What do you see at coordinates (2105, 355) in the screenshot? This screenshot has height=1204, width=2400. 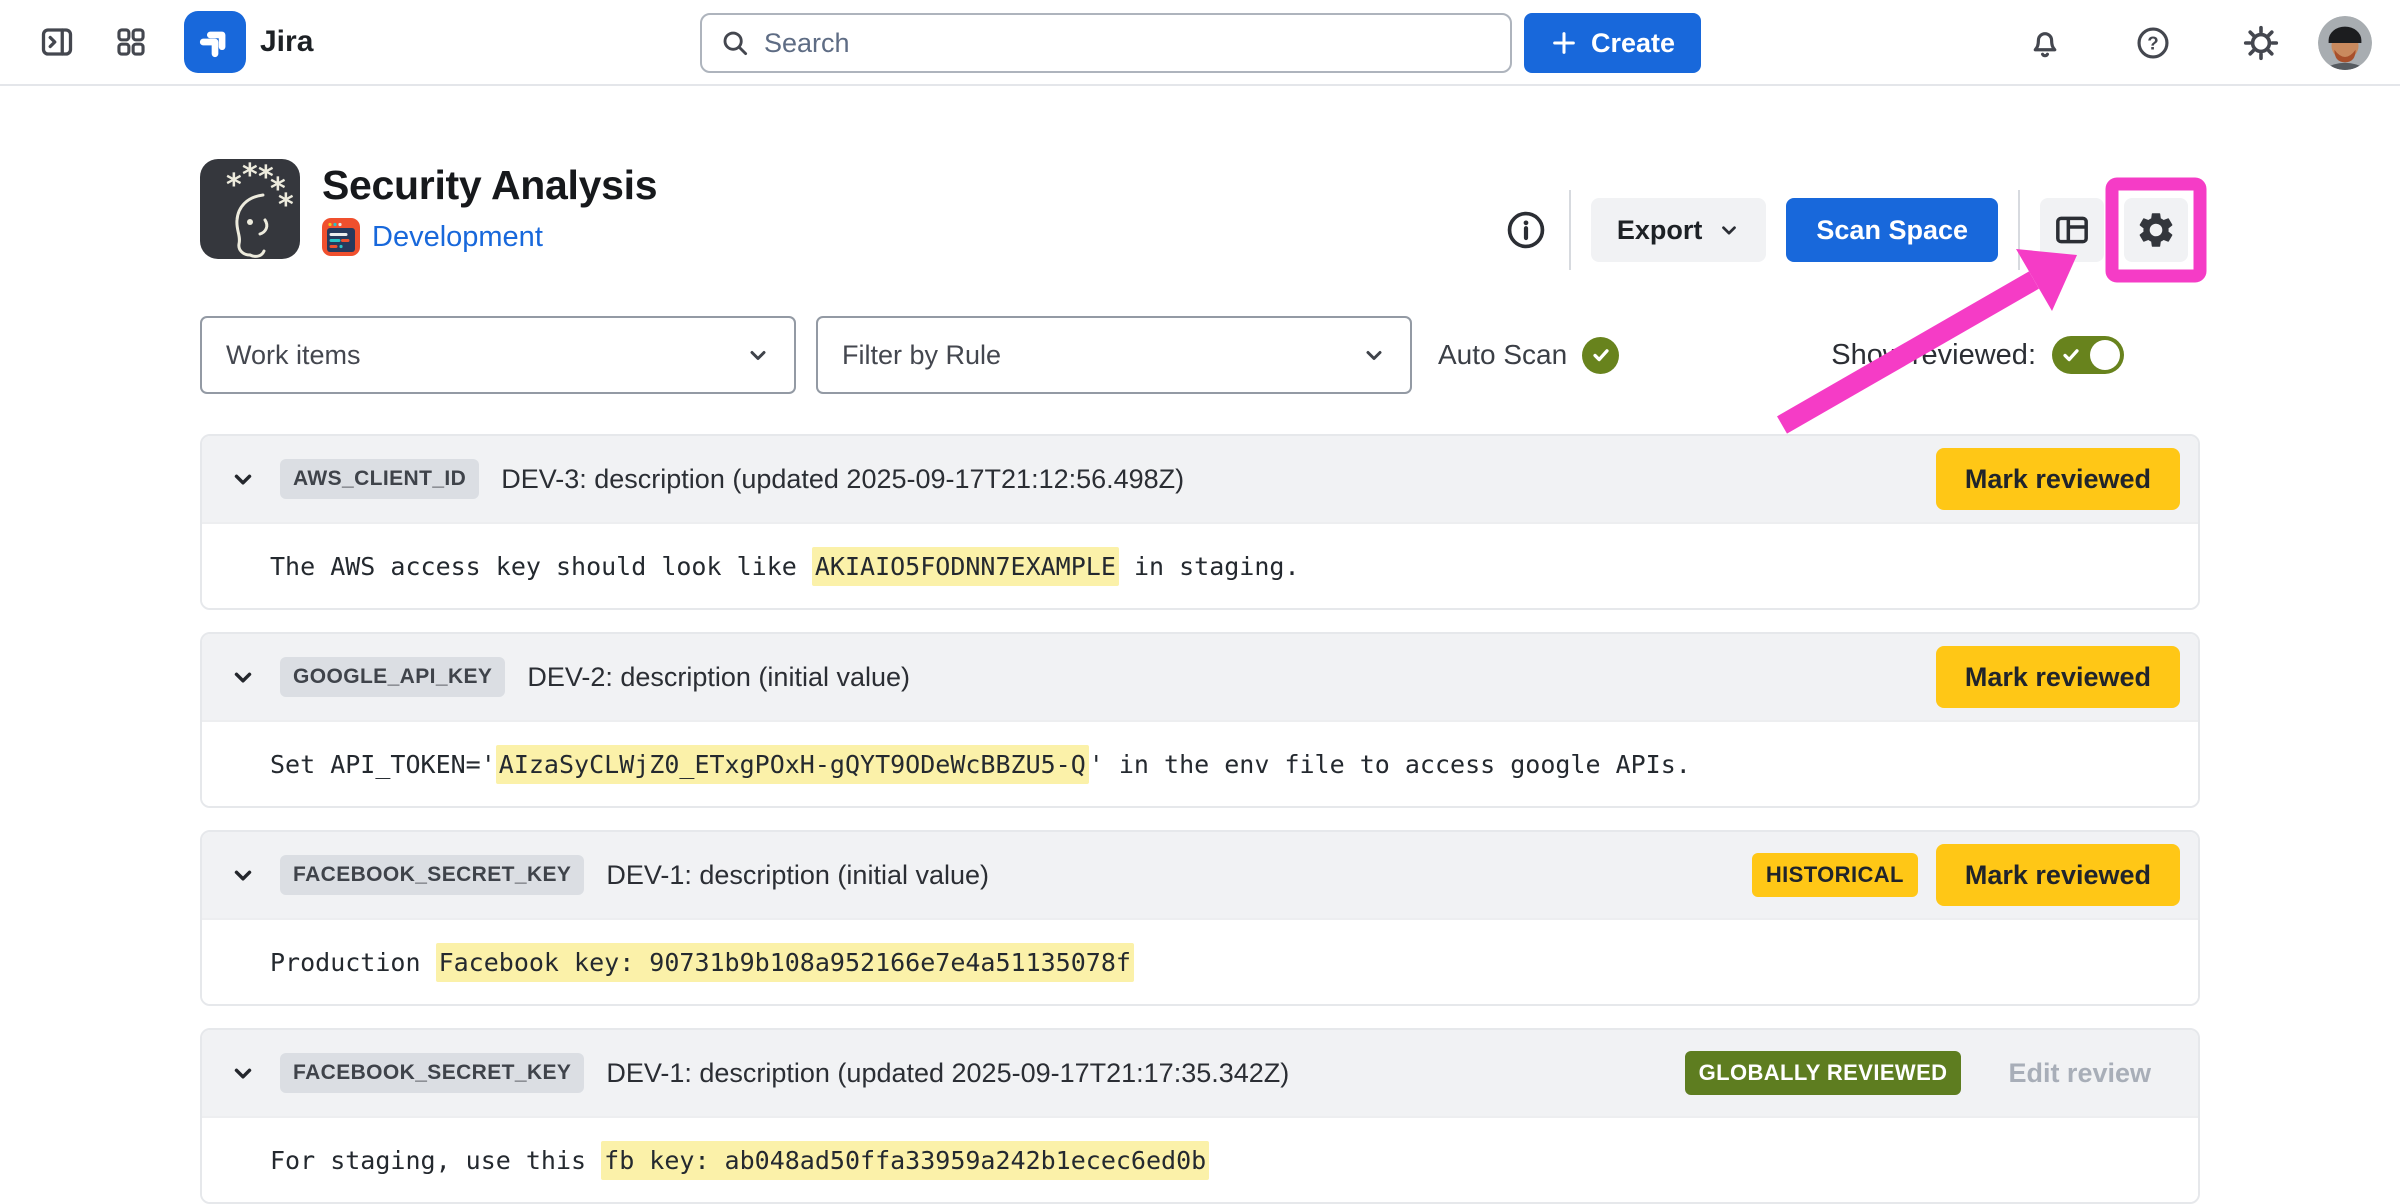 I see `toggle-knob` at bounding box center [2105, 355].